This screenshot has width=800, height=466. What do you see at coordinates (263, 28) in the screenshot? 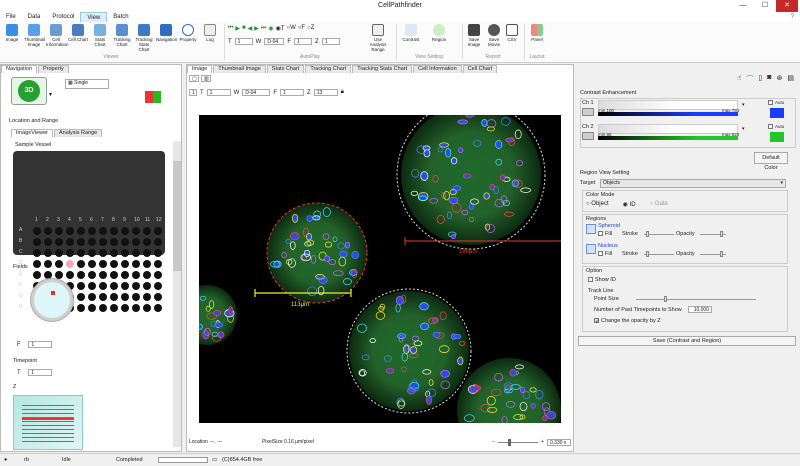
I see `last-frame-icon: ⏭` at bounding box center [263, 28].